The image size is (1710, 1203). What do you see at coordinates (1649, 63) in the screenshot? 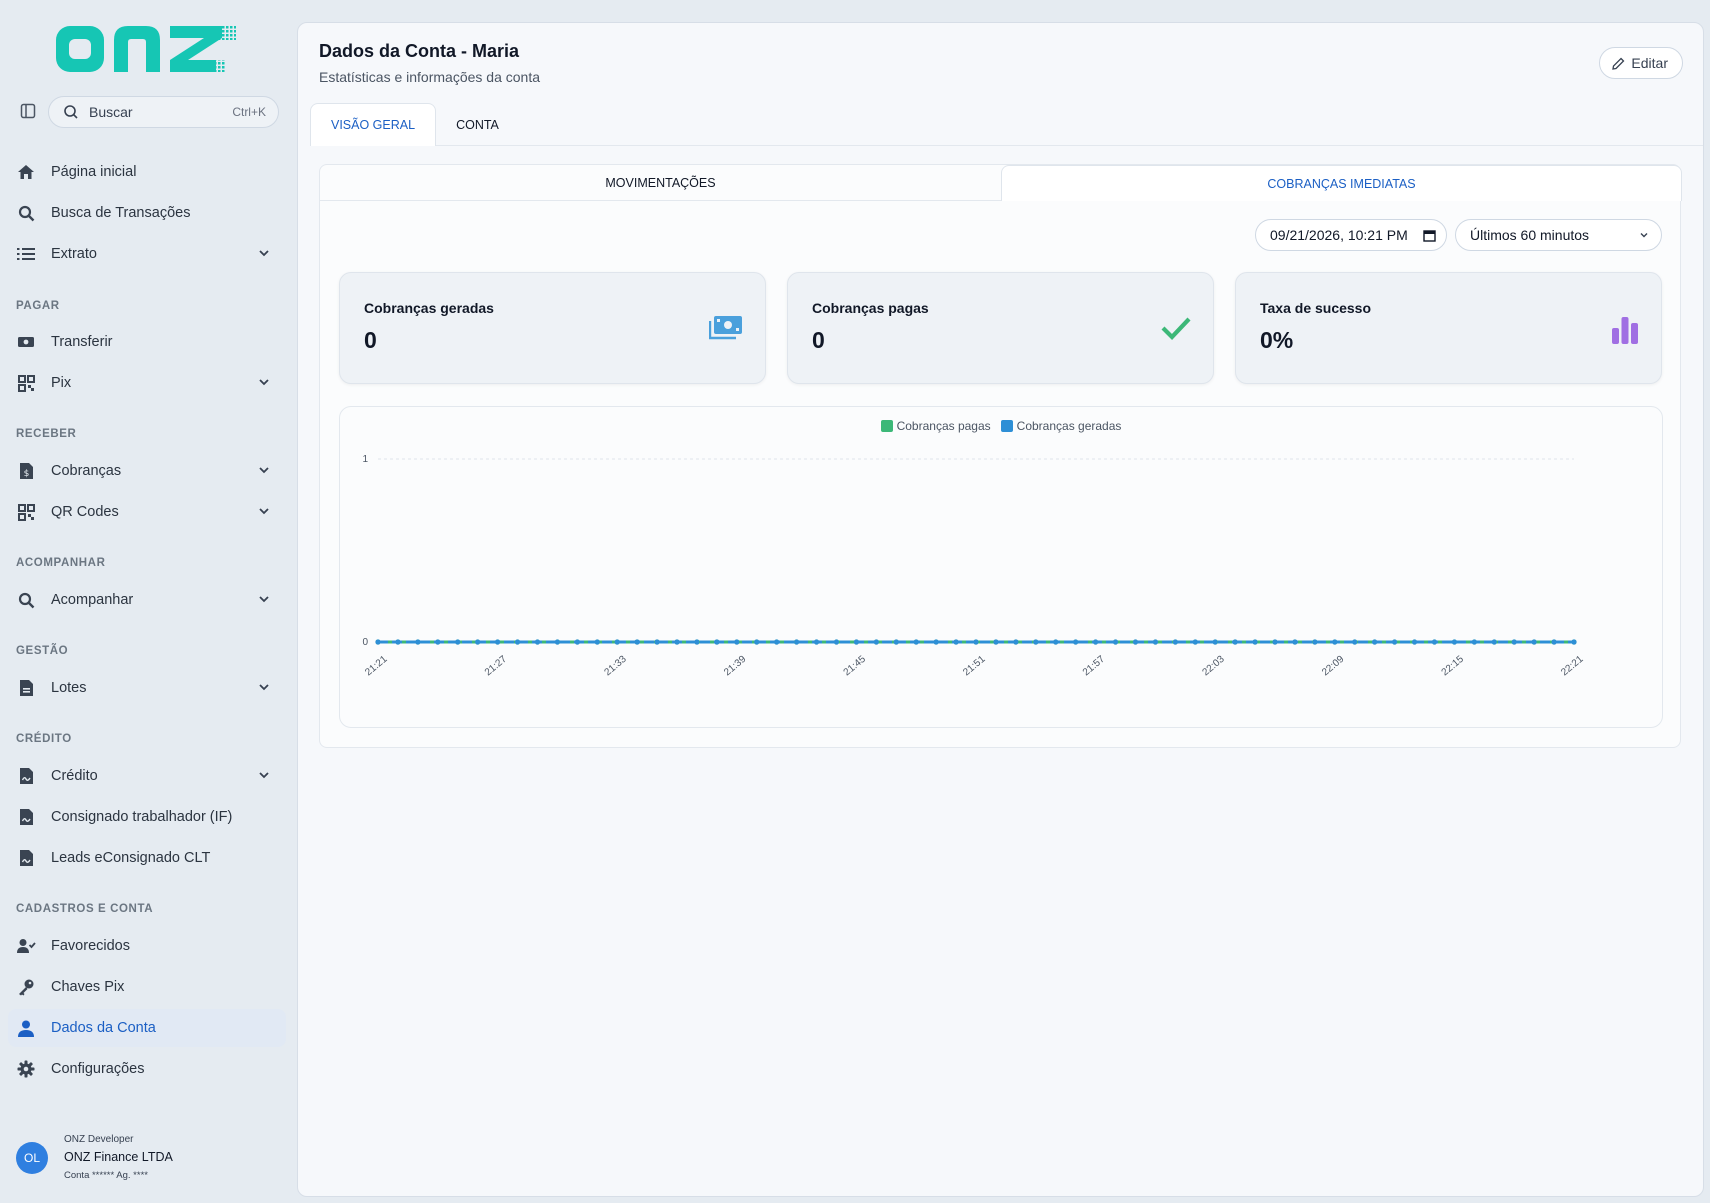
I see `edit-button-label: Editar` at bounding box center [1649, 63].